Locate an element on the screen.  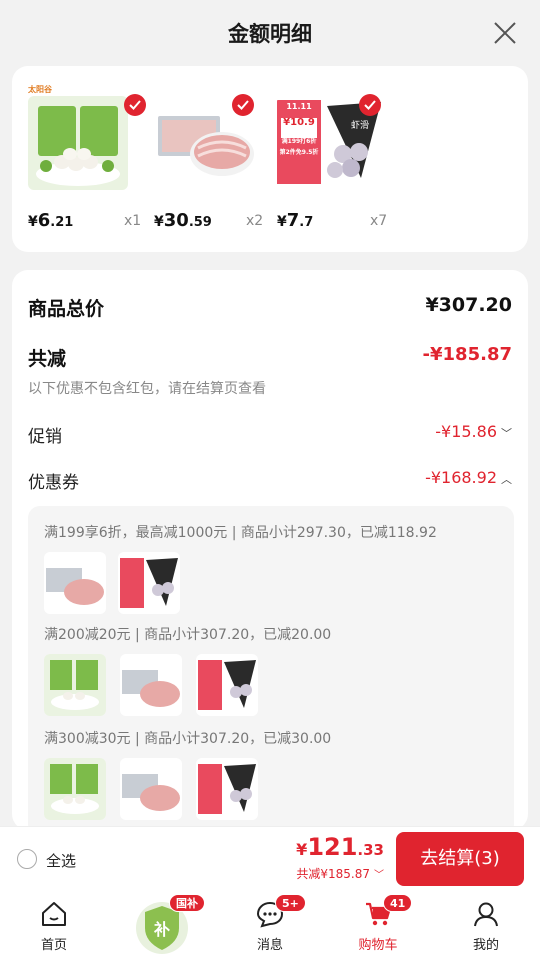
tab-subsidy: 补 国补 is located at coordinates (162, 925).